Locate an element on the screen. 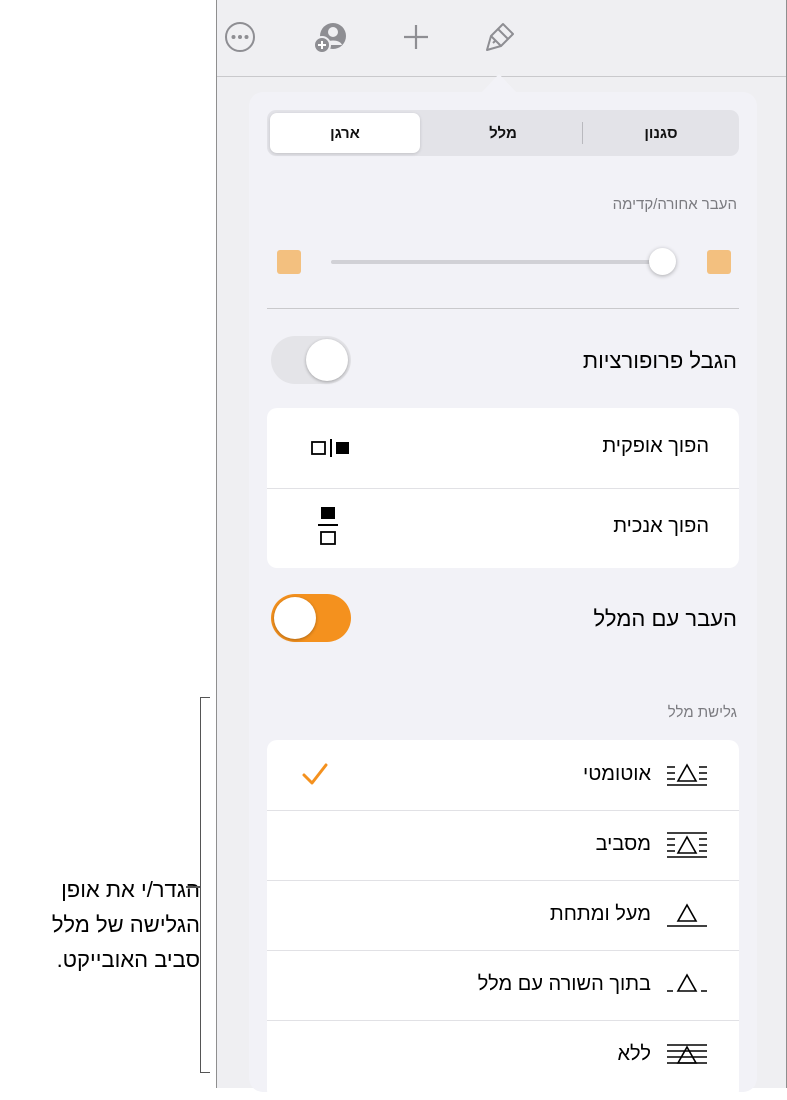 The height and width of the screenshot is (1100, 787). wrap-above-below-icon is located at coordinates (687, 915).